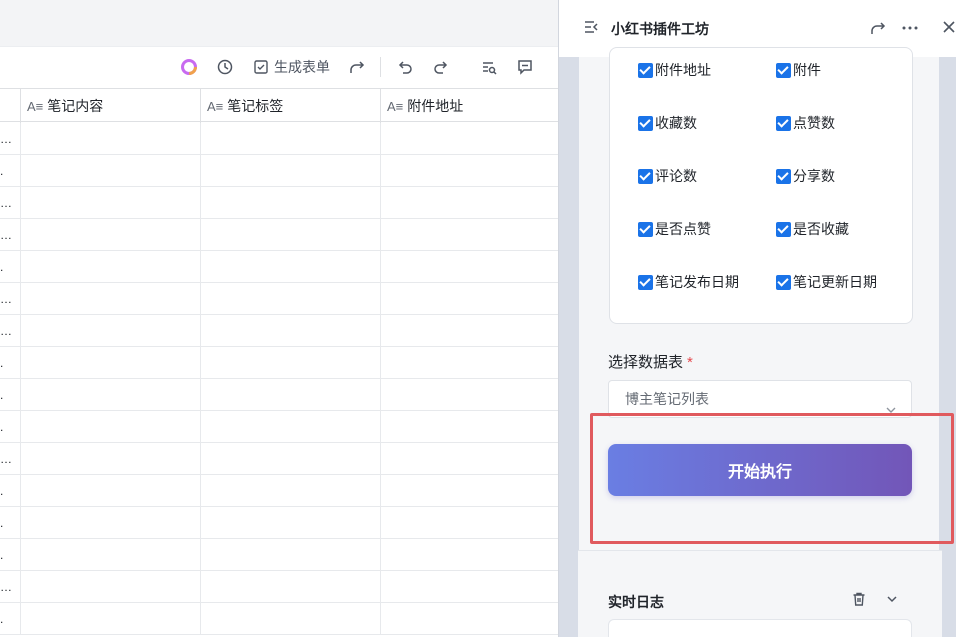 The image size is (956, 637). Describe the element at coordinates (591, 29) in the screenshot. I see `collapse-panel-icon` at that location.